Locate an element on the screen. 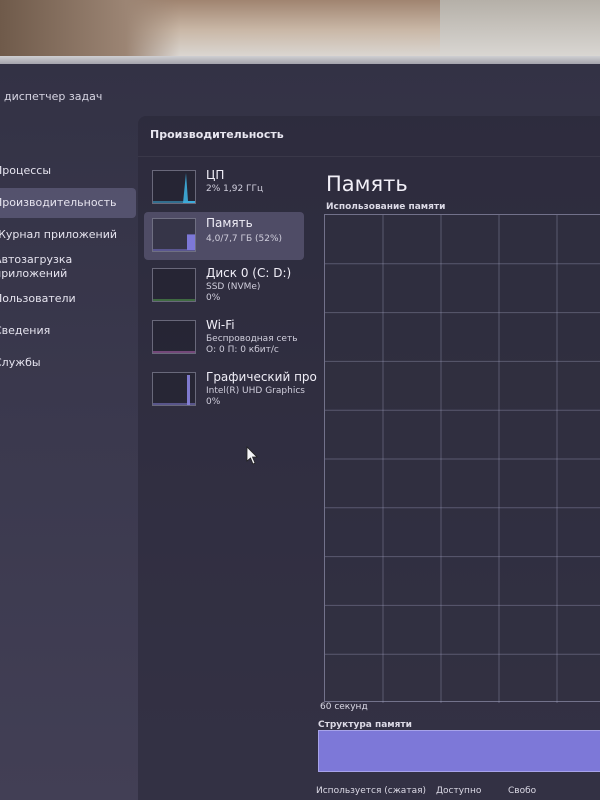  graph-label: Использование памяти is located at coordinates (386, 207).